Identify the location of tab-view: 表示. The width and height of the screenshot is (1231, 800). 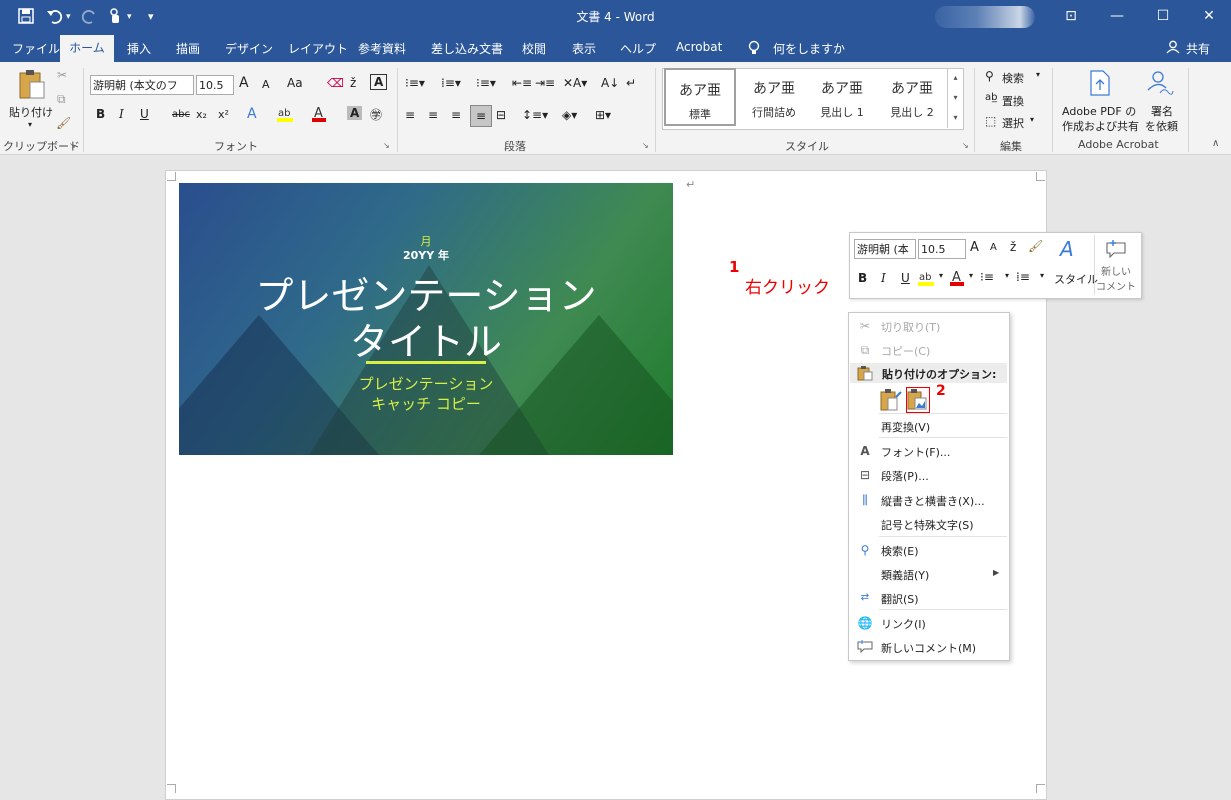
(584, 48).